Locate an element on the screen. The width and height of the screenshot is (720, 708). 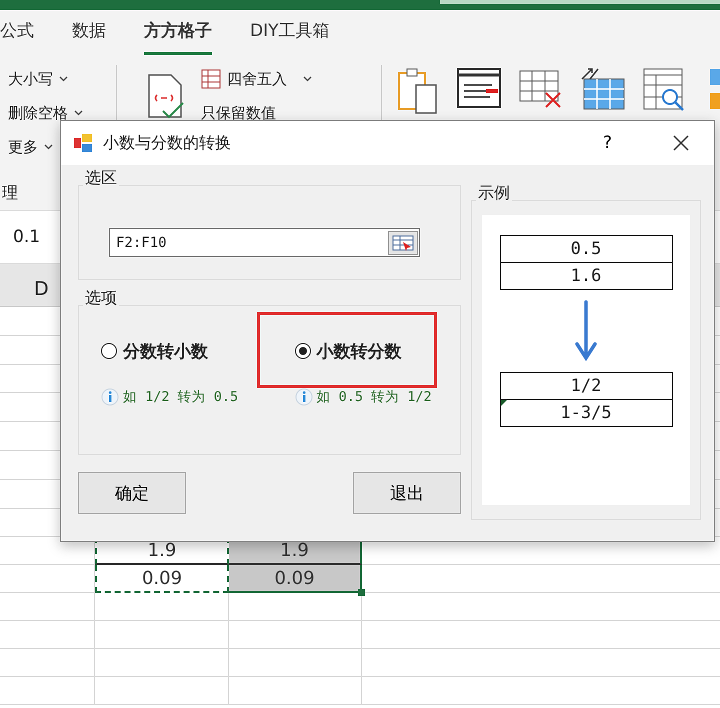
radio-option: 分数转小数 is located at coordinates (154, 351).